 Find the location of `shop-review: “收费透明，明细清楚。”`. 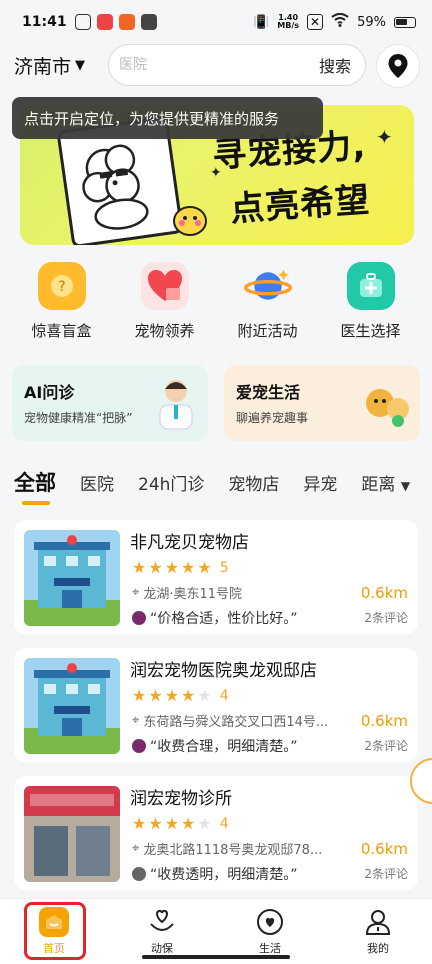

shop-review: “收费透明，明细清楚。” is located at coordinates (215, 874).